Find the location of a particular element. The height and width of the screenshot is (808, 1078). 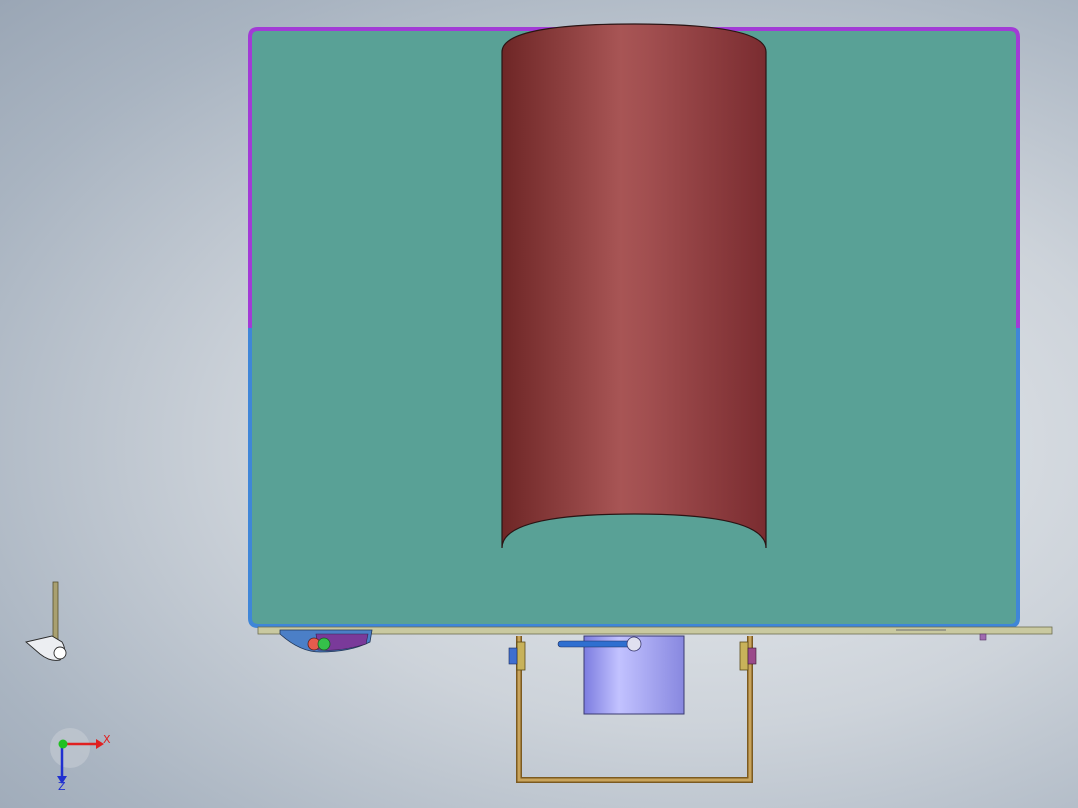

right-pivot is located at coordinates (744, 656).